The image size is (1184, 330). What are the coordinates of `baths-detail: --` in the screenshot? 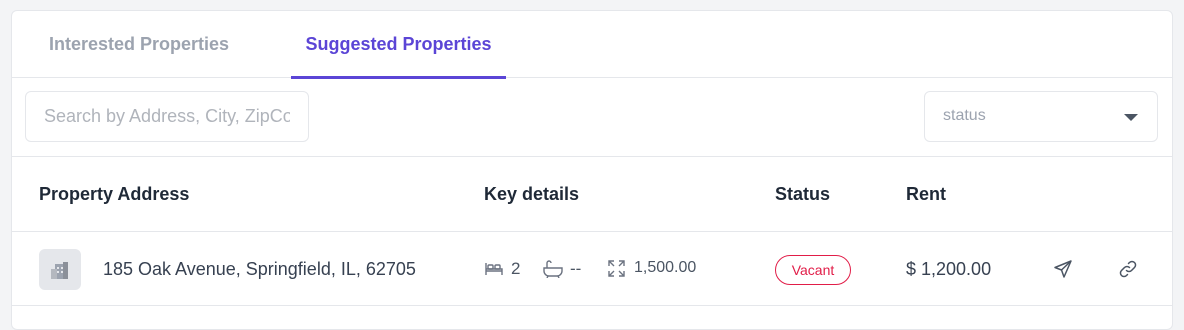 It's located at (562, 269).